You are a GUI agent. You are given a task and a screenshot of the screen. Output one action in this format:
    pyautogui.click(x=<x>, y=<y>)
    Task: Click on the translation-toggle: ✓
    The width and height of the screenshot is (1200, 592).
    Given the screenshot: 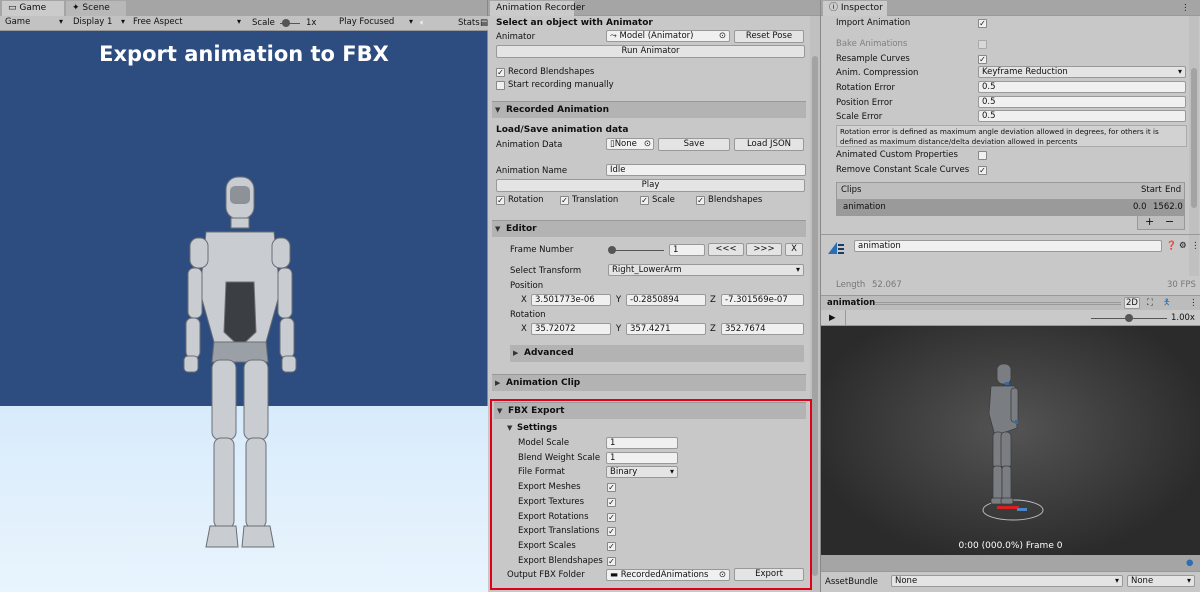 What is the action you would take?
    pyautogui.click(x=564, y=200)
    